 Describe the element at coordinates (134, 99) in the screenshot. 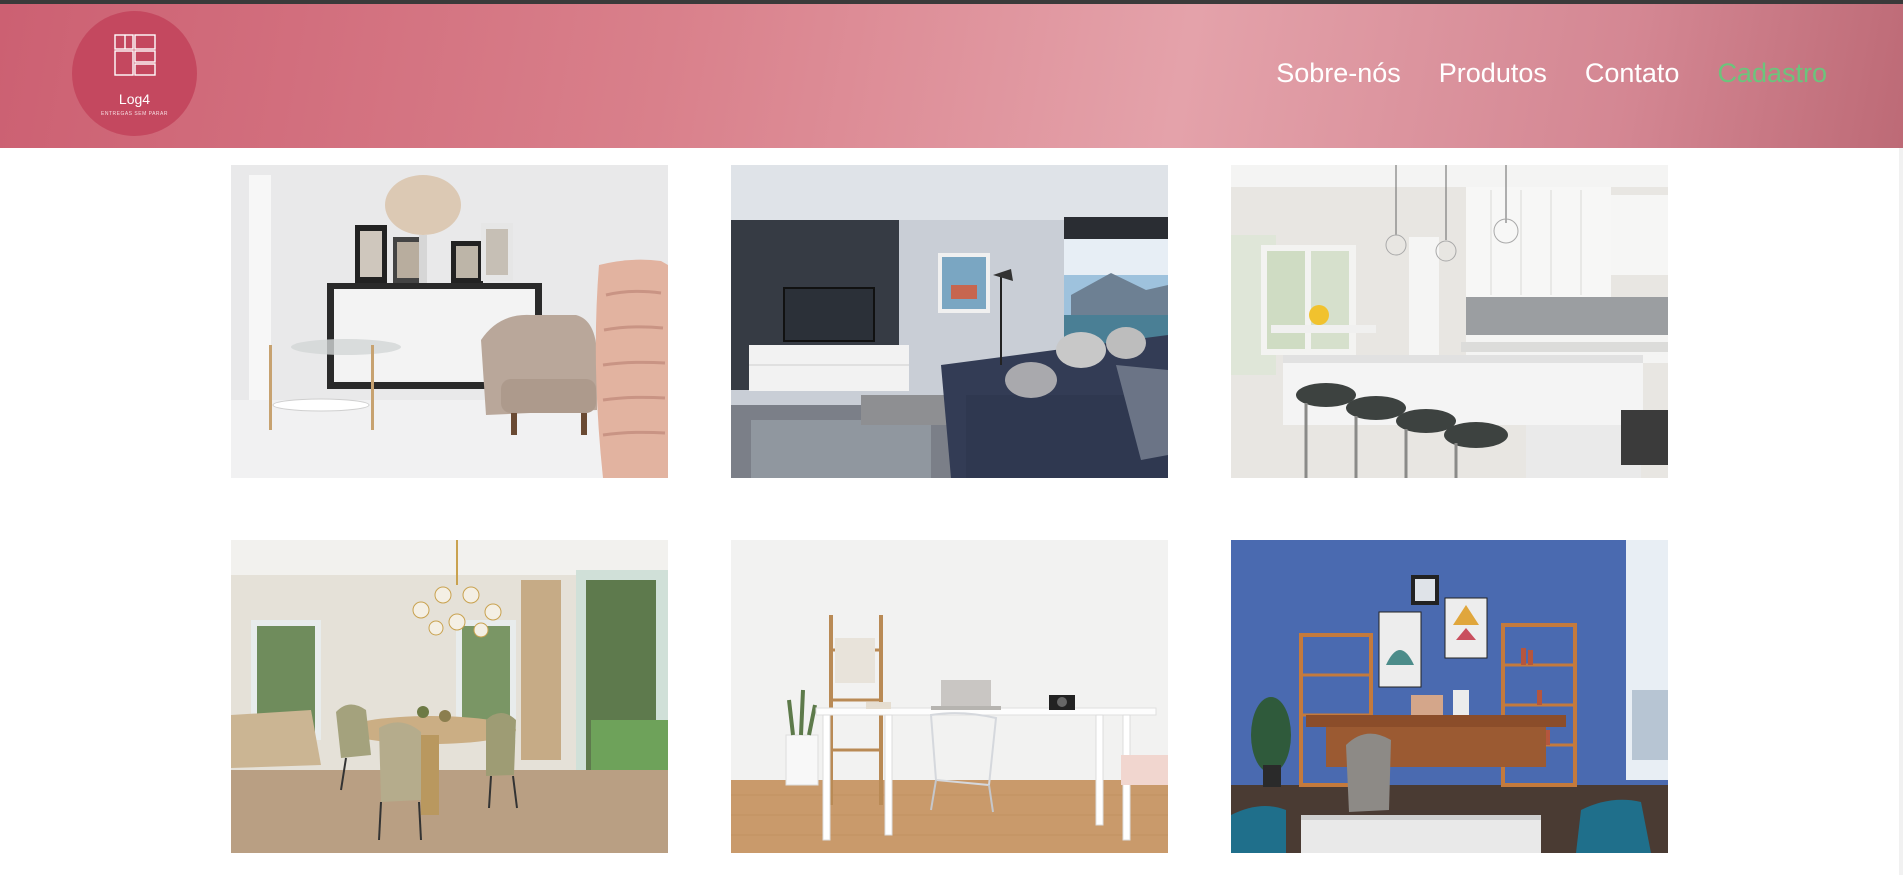

I see `logo-name: Log4` at that location.